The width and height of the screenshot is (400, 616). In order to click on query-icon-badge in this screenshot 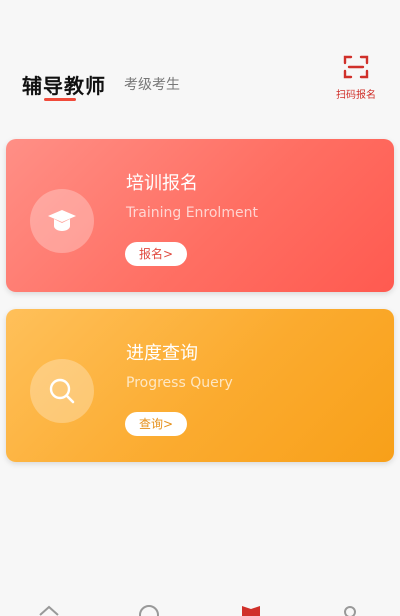, I will do `click(62, 391)`.